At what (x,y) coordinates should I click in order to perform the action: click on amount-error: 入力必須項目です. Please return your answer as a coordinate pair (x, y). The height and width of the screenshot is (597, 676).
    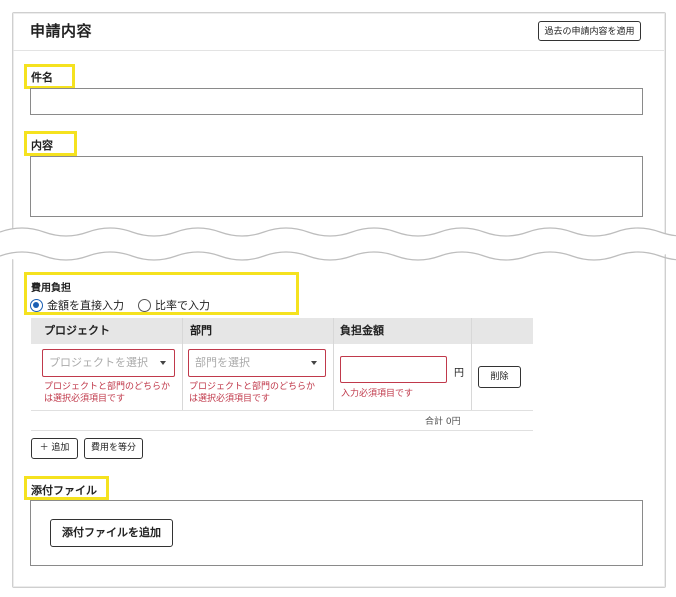
    Looking at the image, I should click on (377, 394).